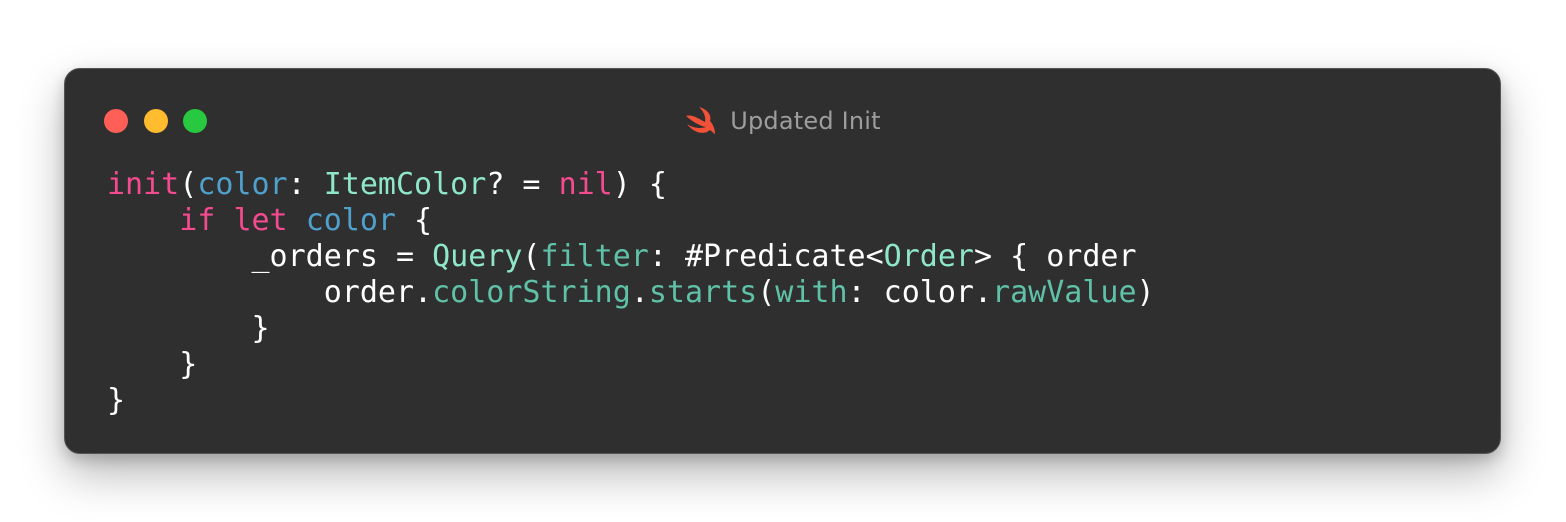 This screenshot has width=1566, height=522. I want to click on code-token-type: Order, so click(928, 256).